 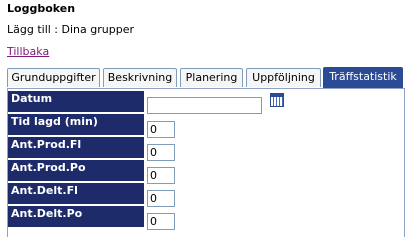 I want to click on form-row-delt-po: Ant.Delt.Po, so click(x=206, y=218).